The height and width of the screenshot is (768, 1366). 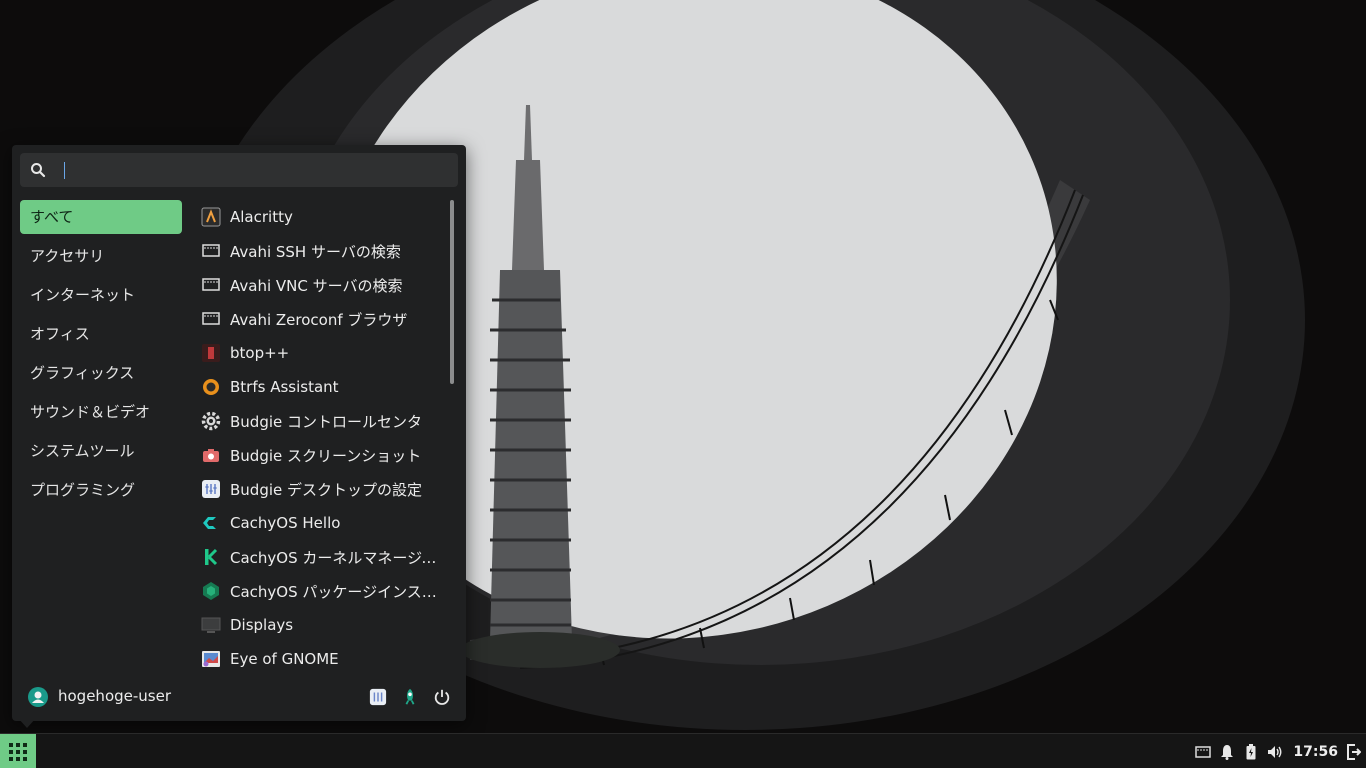 What do you see at coordinates (319, 319) in the screenshot?
I see `app-label: Avahi Zeroconf ブラウザ` at bounding box center [319, 319].